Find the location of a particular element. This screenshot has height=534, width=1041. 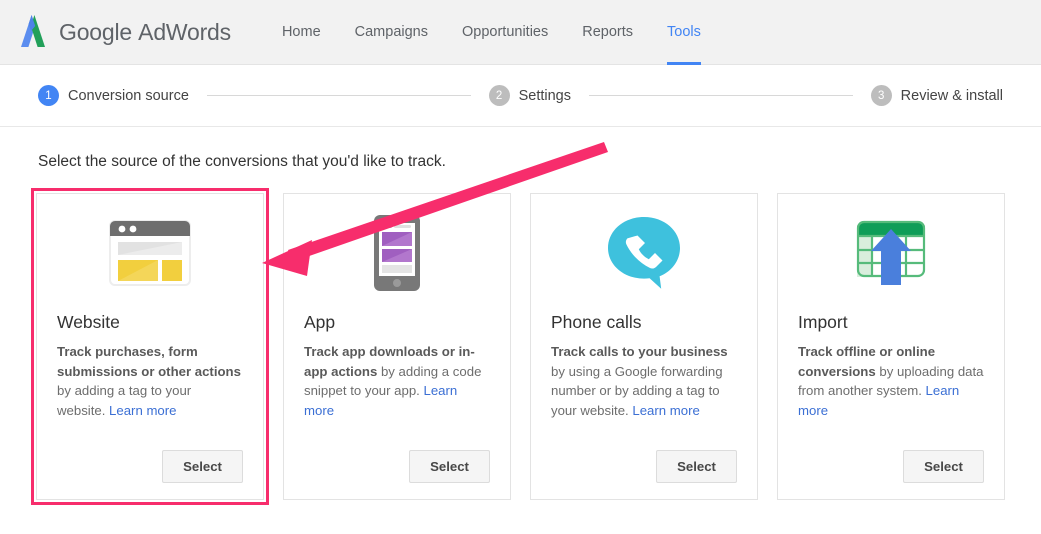

card-desc-bold-phone-calls: Track calls to your business is located at coordinates (639, 351).